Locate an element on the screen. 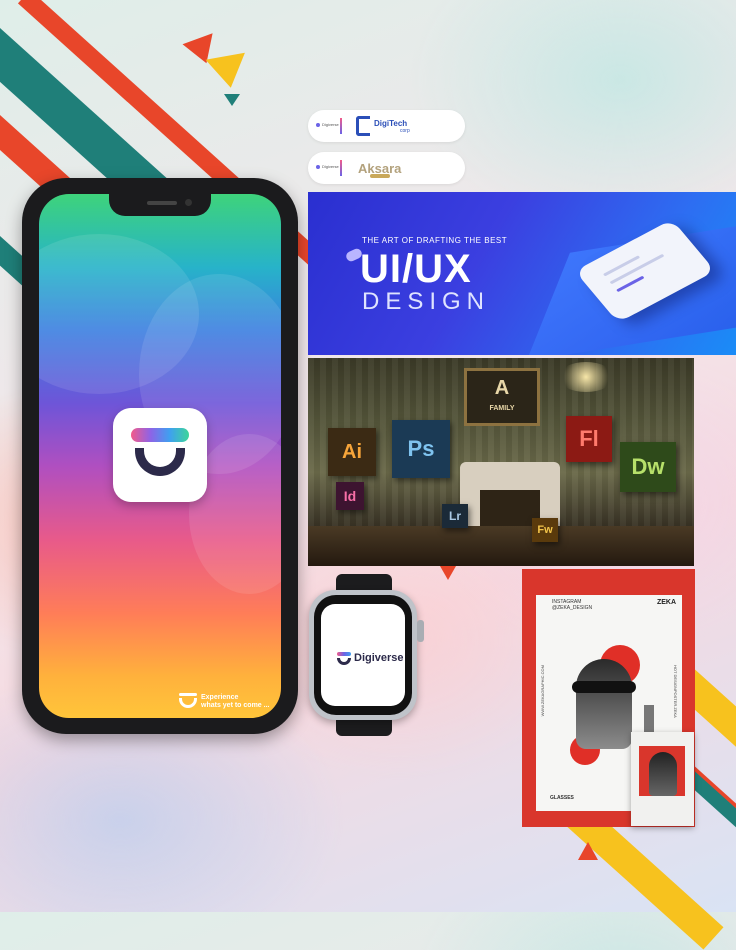 The width and height of the screenshot is (736, 950). client-pill-aksara: Digiverse Aksara is located at coordinates (386, 168).